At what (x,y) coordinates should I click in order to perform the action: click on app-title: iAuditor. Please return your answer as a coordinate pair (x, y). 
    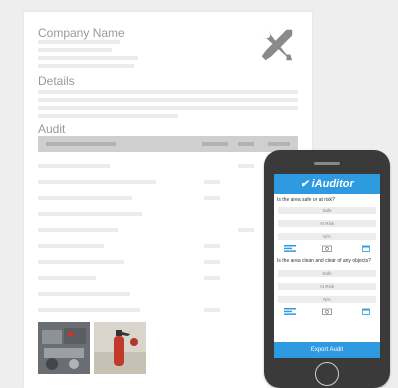
    Looking at the image, I should click on (332, 184).